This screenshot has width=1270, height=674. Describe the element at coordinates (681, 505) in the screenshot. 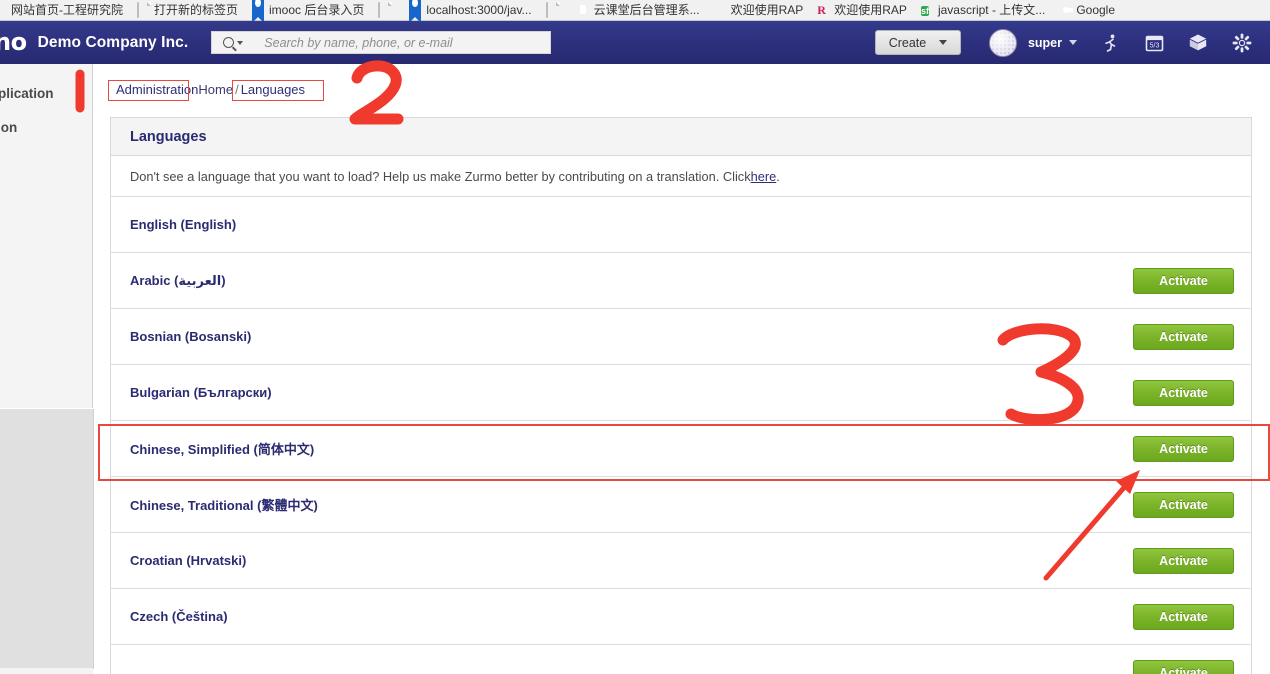

I see `table-row: Chinese, Traditional (繁體中文) Activate` at that location.